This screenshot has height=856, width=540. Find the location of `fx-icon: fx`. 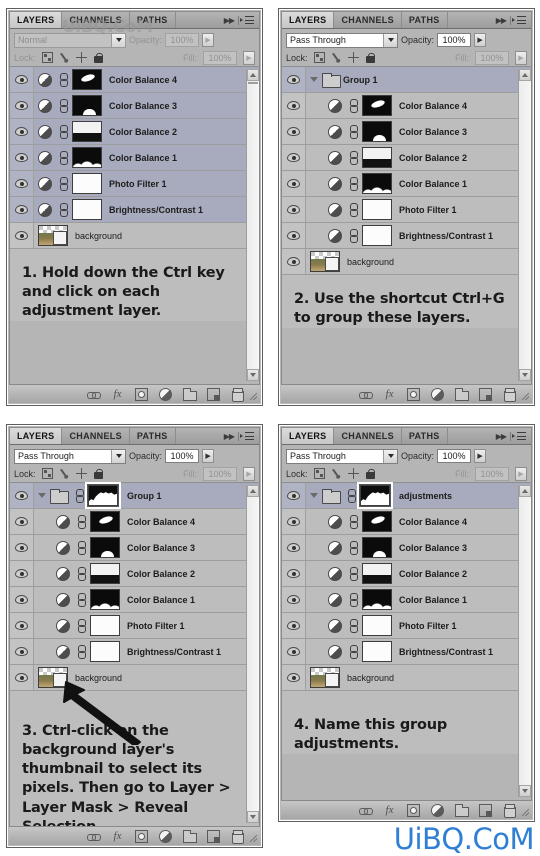

fx-icon: fx is located at coordinates (117, 394).